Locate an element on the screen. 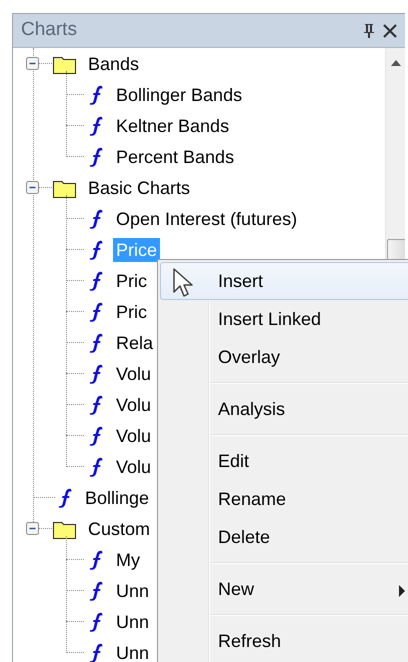  panel-title: Charts is located at coordinates (49, 30).